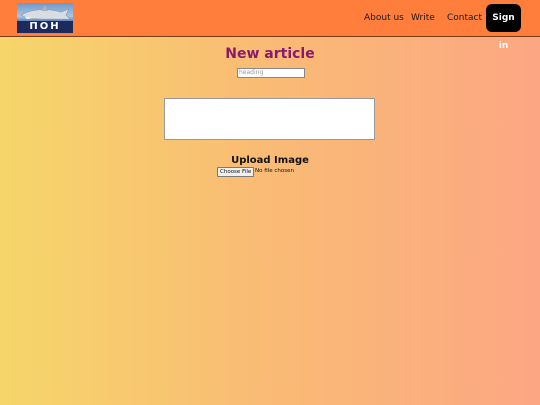 This screenshot has height=405, width=540. Describe the element at coordinates (45, 18) in the screenshot. I see `shark-logo: ПОН` at that location.